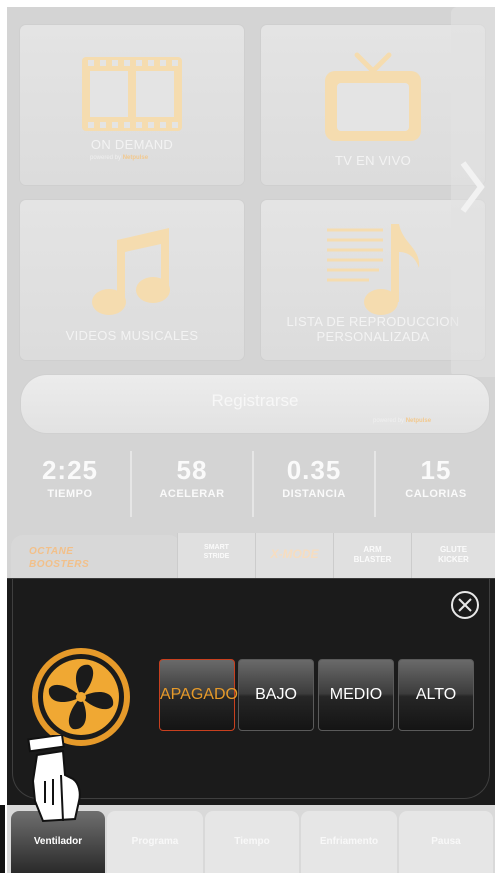  I want to click on stat-label: ACELERAR, so click(192, 494).